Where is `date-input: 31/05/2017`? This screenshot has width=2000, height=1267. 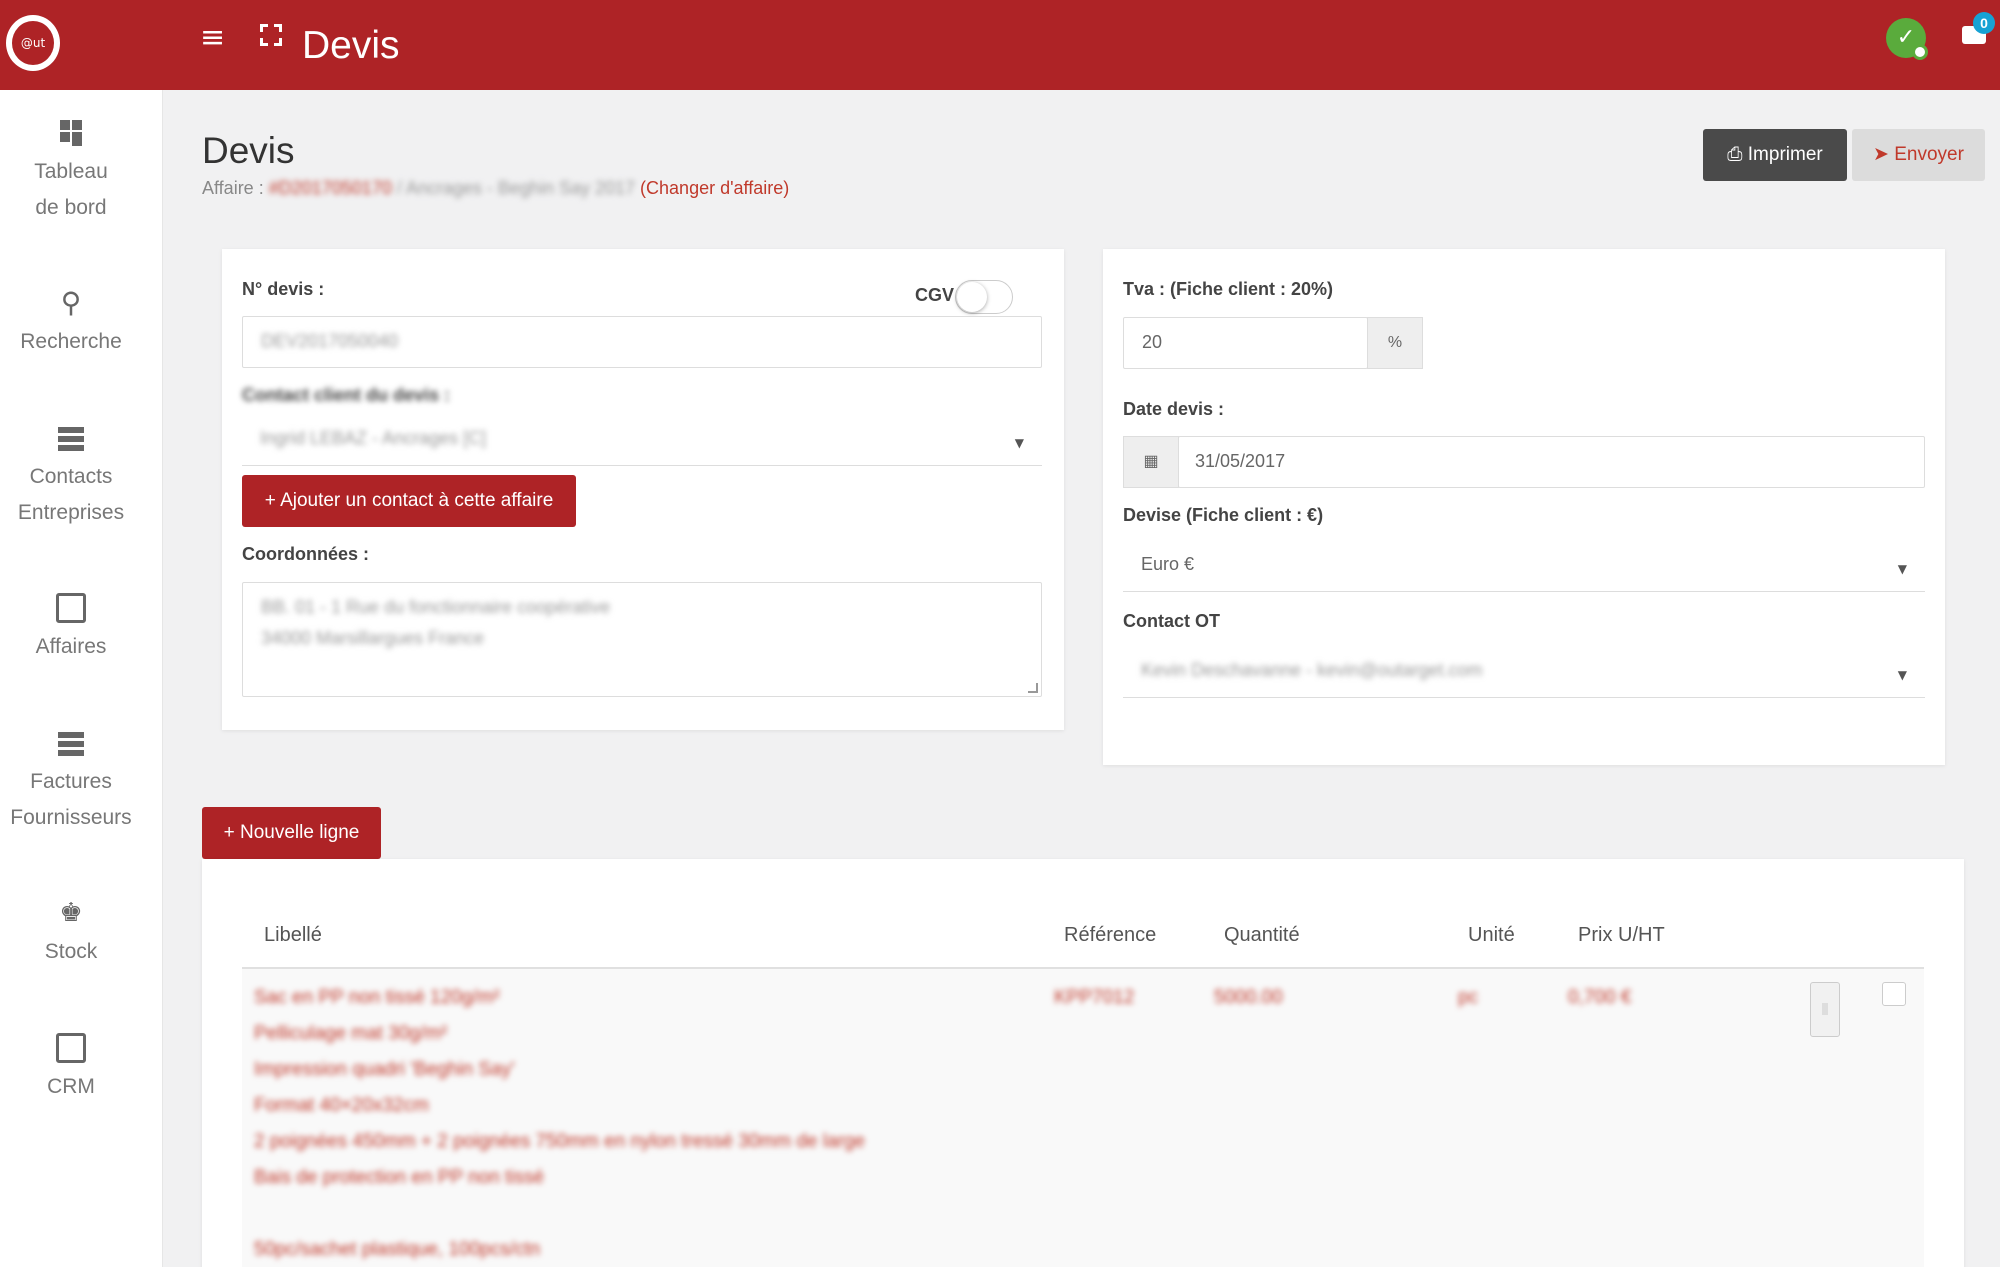 date-input: 31/05/2017 is located at coordinates (1551, 462).